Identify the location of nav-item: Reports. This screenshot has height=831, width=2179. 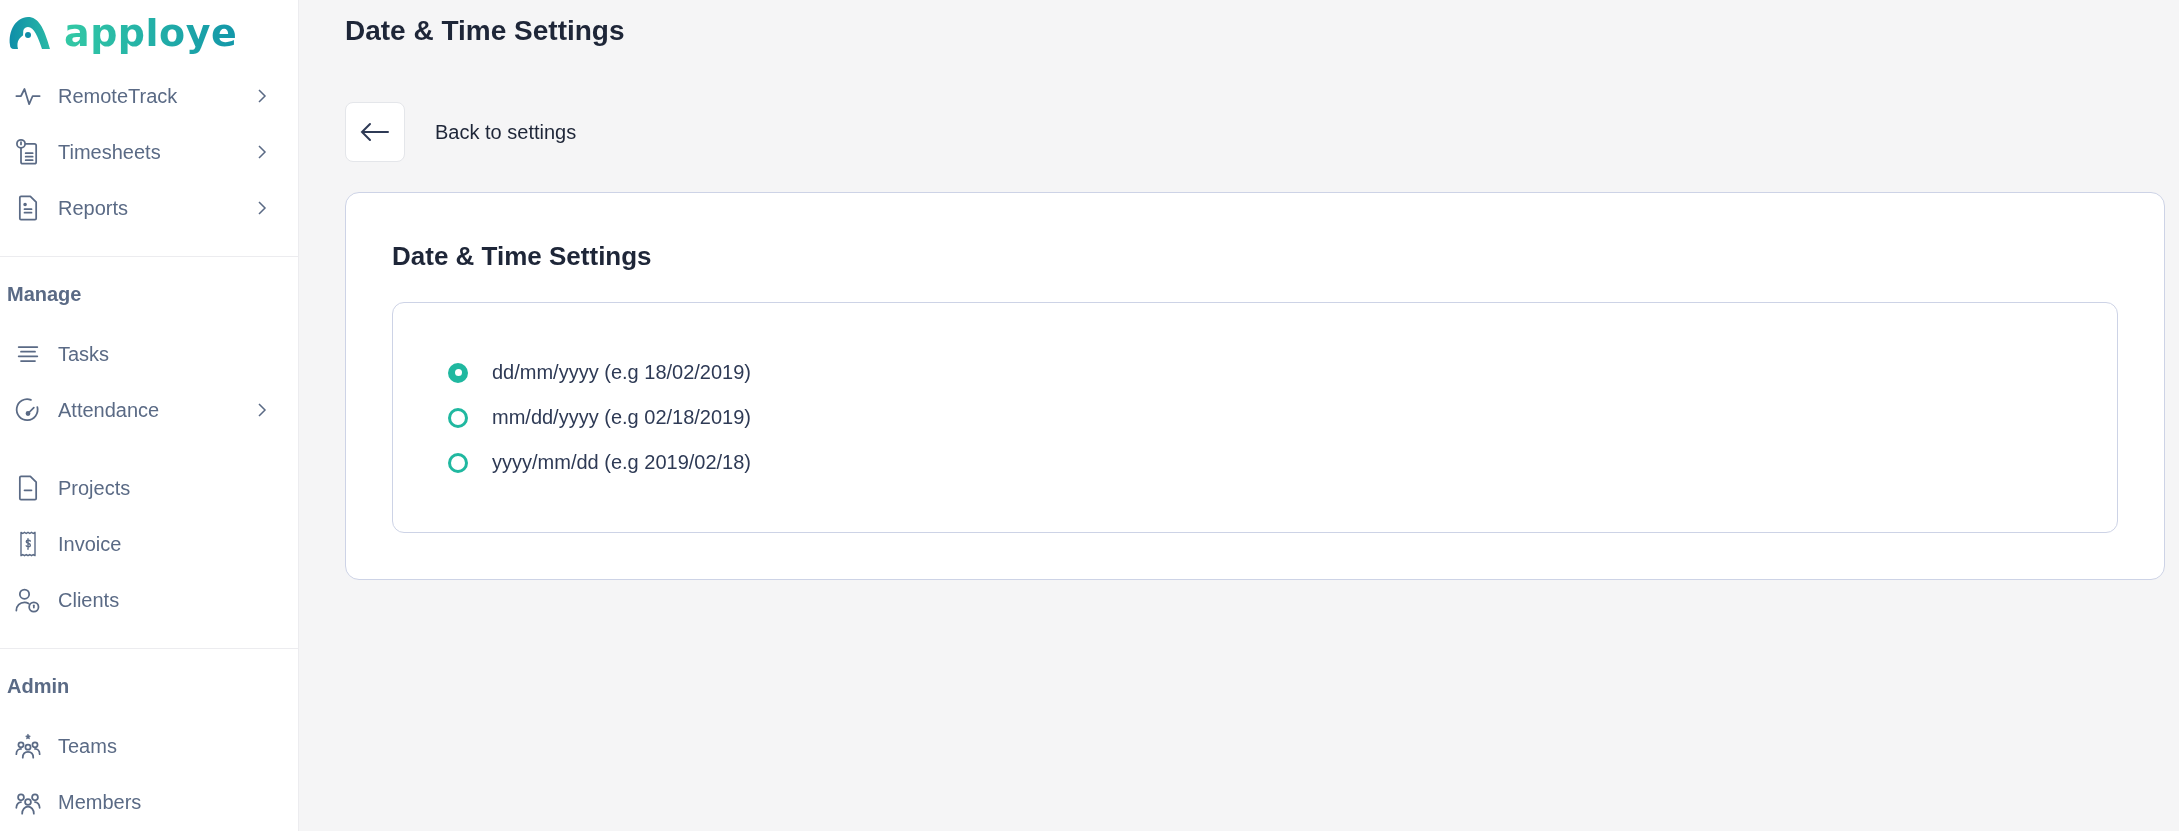
(135, 208).